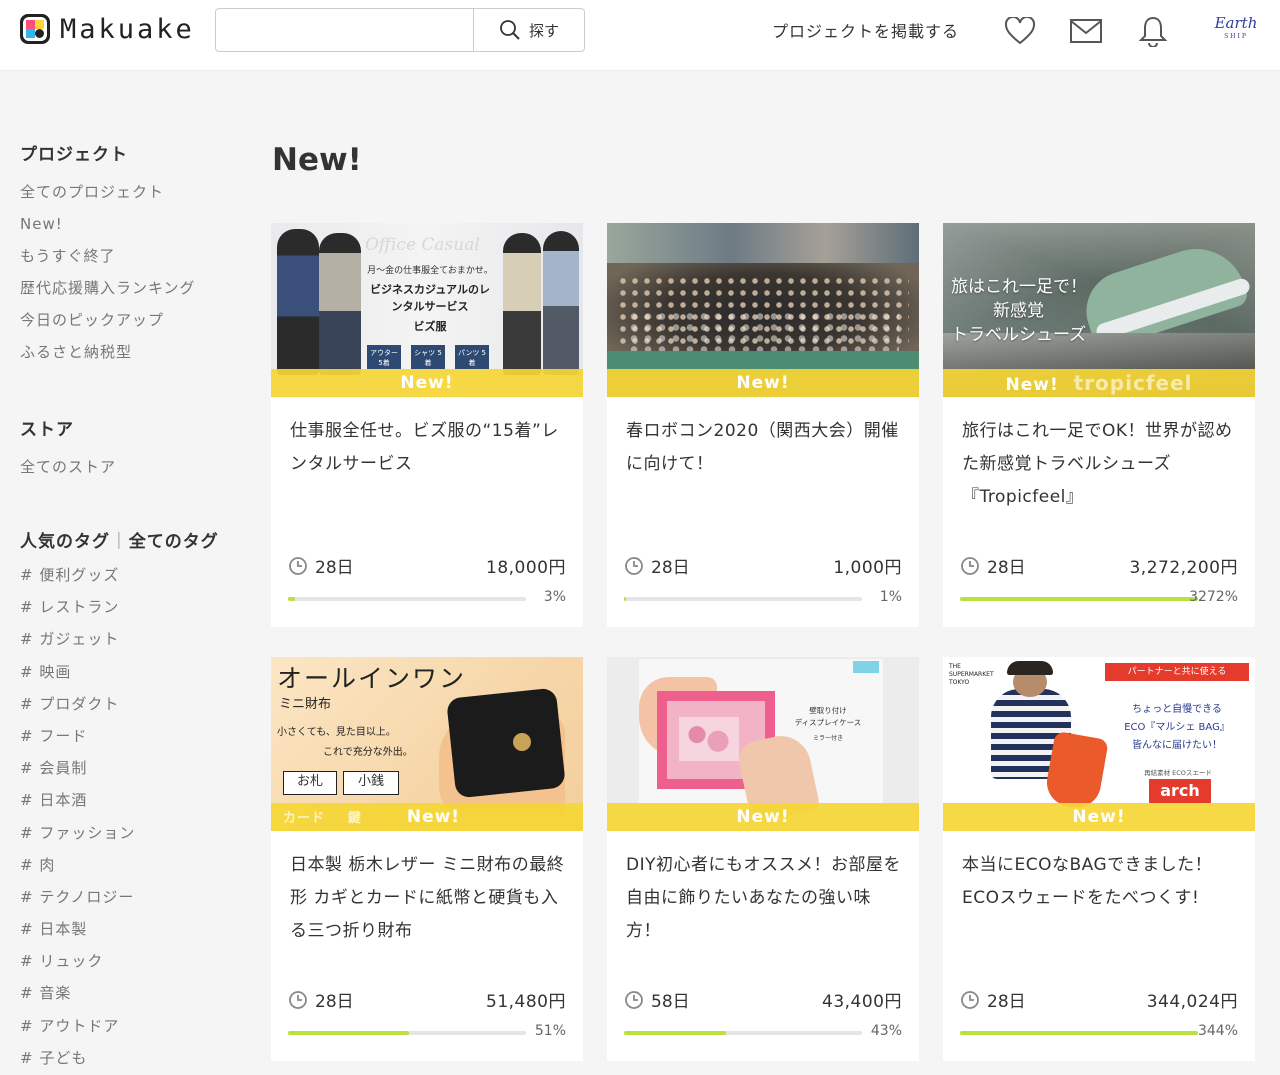 The image size is (1280, 1075). Describe the element at coordinates (130, 576) in the screenshot. I see `tag-item: # 便利グッズ` at that location.